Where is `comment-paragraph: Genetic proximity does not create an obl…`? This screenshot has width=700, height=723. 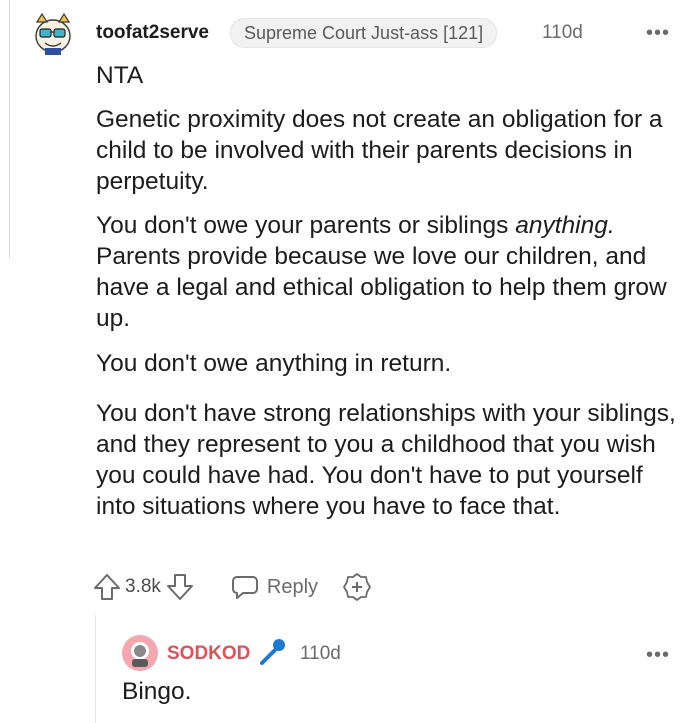 comment-paragraph: Genetic proximity does not create an obl… is located at coordinates (379, 150).